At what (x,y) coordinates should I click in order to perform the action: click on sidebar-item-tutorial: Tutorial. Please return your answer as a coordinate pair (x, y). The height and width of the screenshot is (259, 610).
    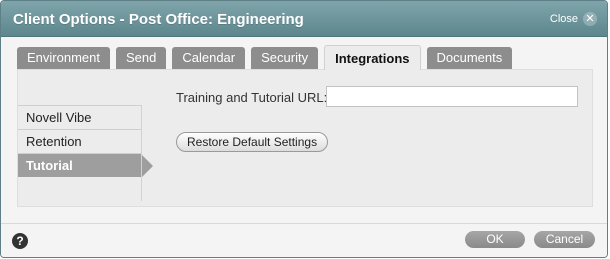
    Looking at the image, I should click on (85, 165).